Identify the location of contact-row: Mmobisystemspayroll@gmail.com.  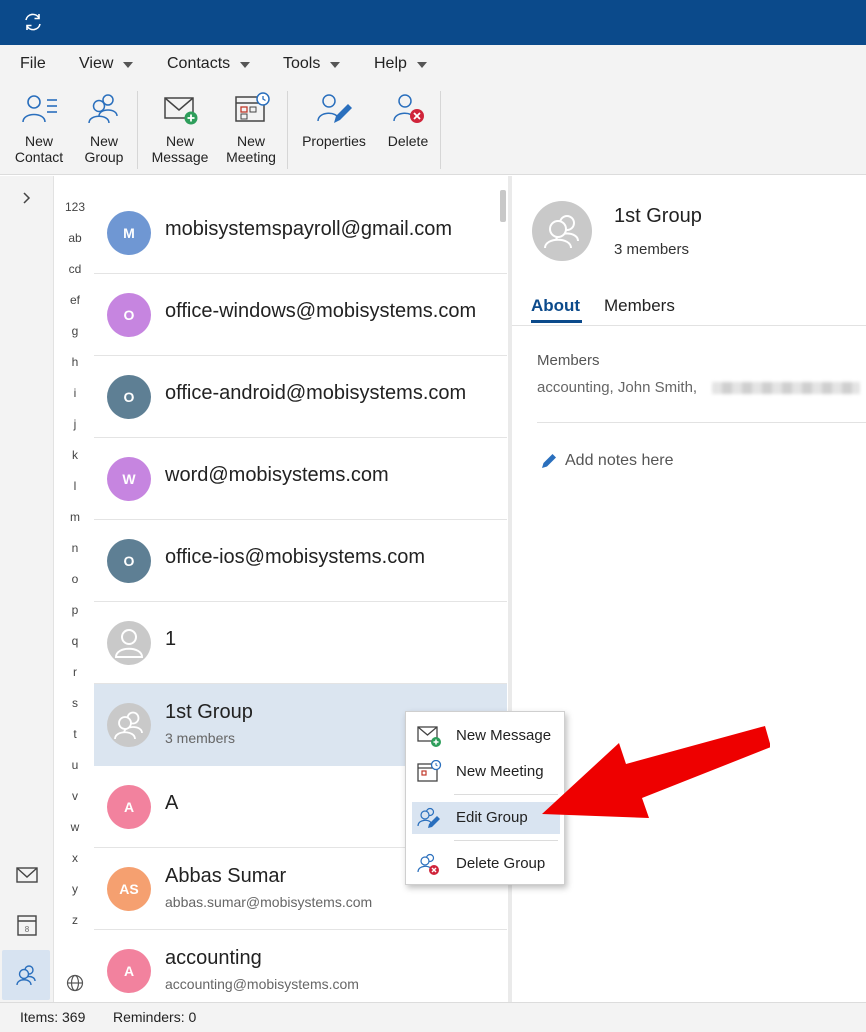
(300, 233).